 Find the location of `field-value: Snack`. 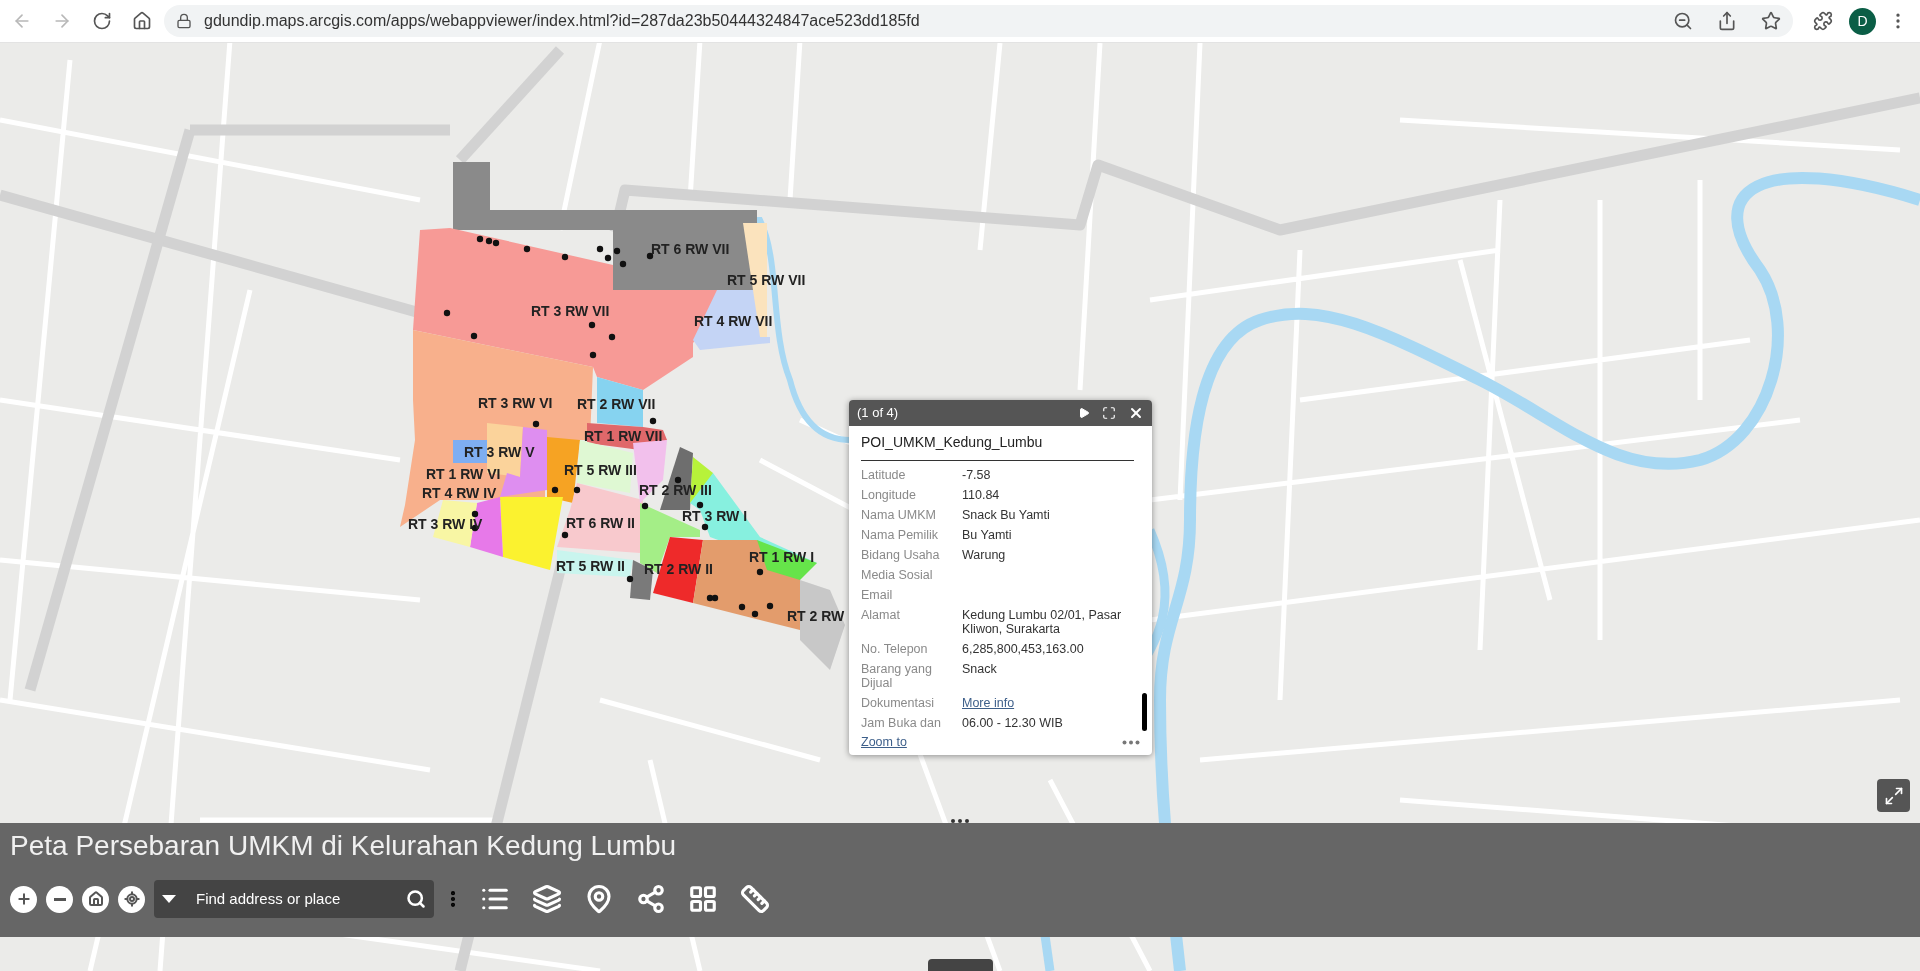

field-value: Snack is located at coordinates (979, 670).